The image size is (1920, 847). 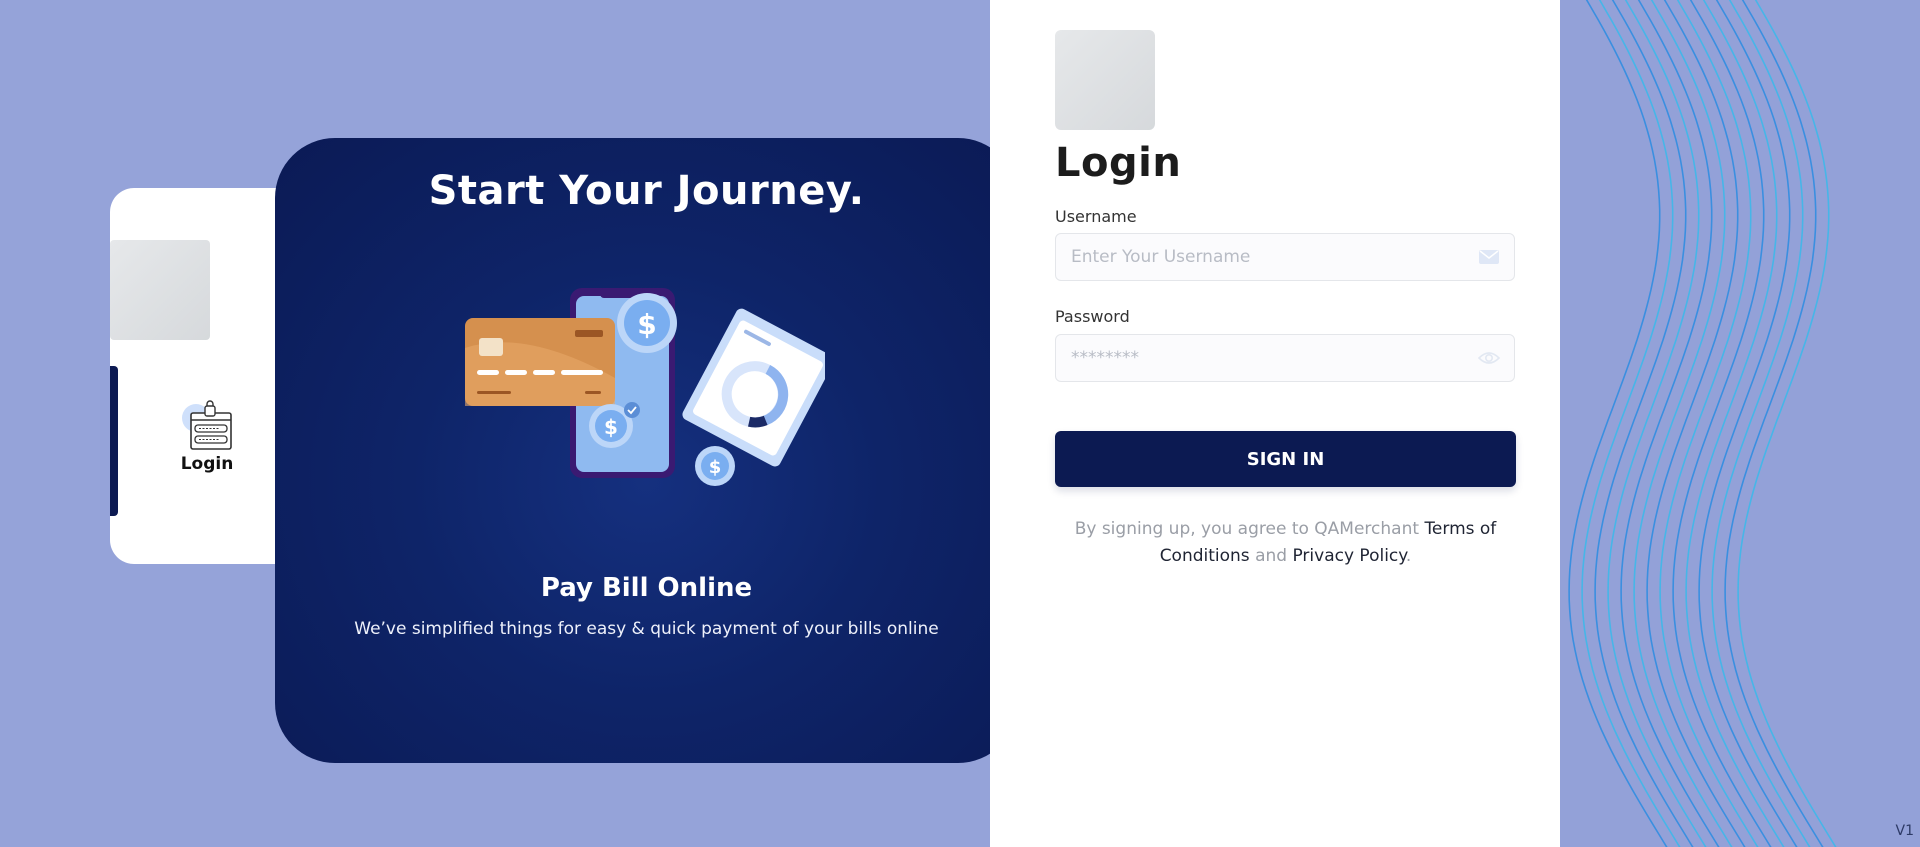 What do you see at coordinates (207, 464) in the screenshot?
I see `sidebar-item-label: Login` at bounding box center [207, 464].